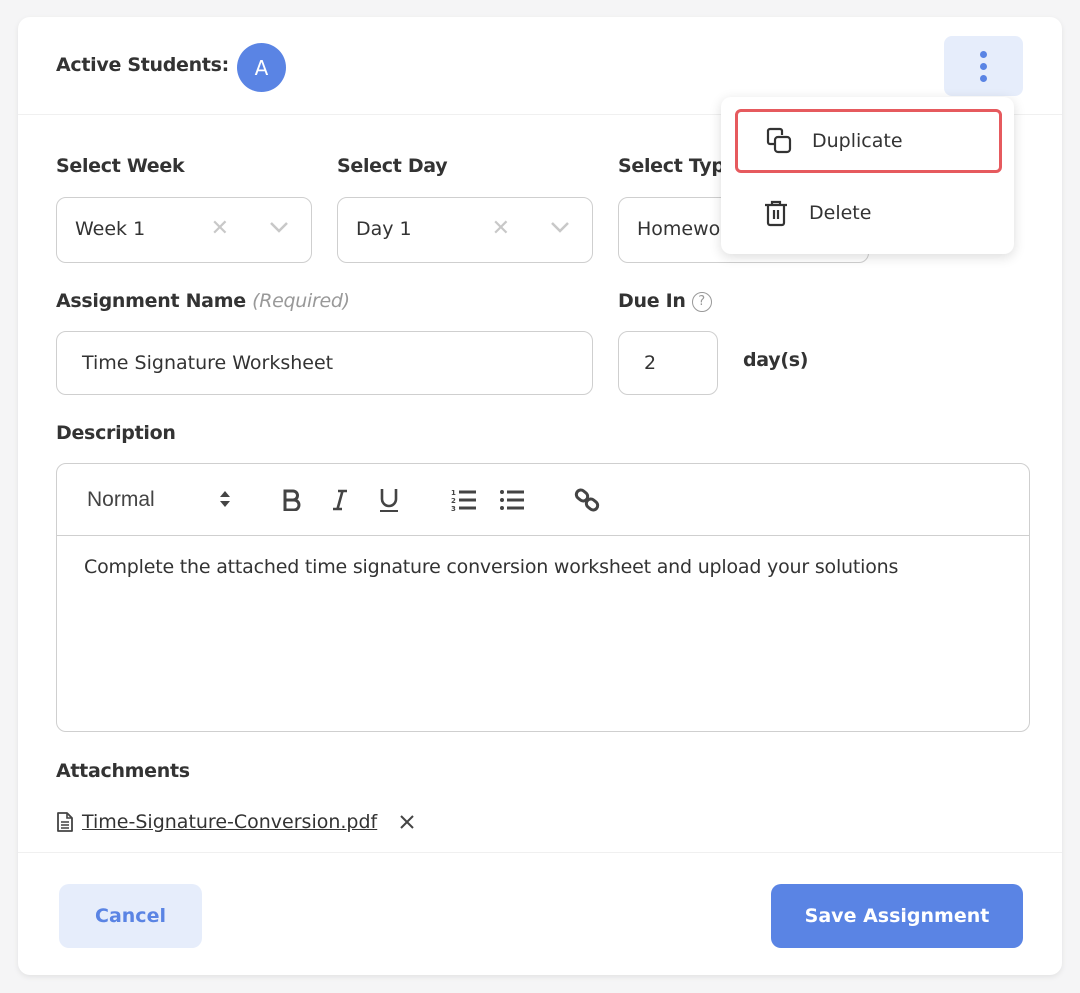  What do you see at coordinates (151, 301) in the screenshot?
I see `assignment-name-label-text: Assignment Name` at bounding box center [151, 301].